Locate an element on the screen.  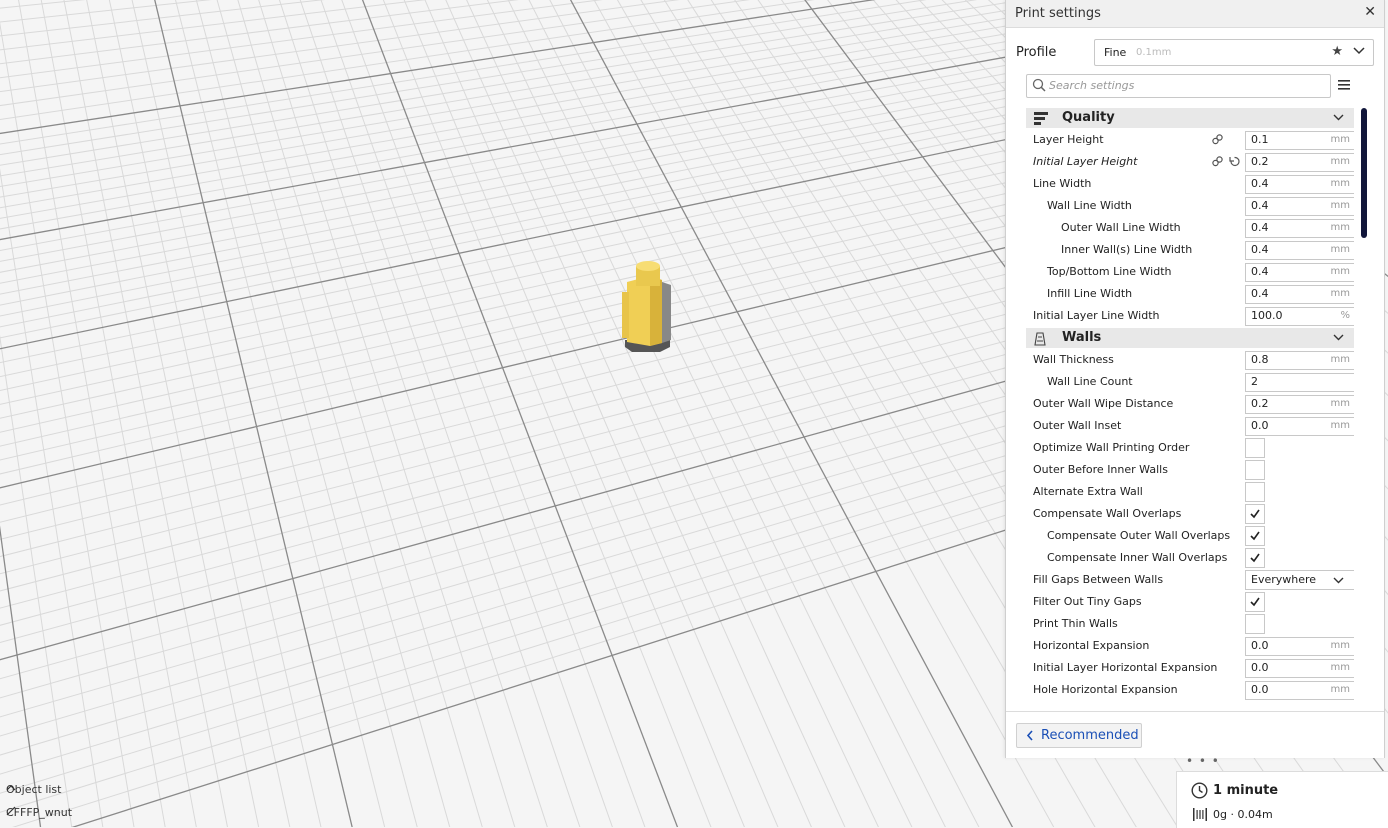
setting-label: Alternate Extra Wall is located at coordinates (1088, 491).